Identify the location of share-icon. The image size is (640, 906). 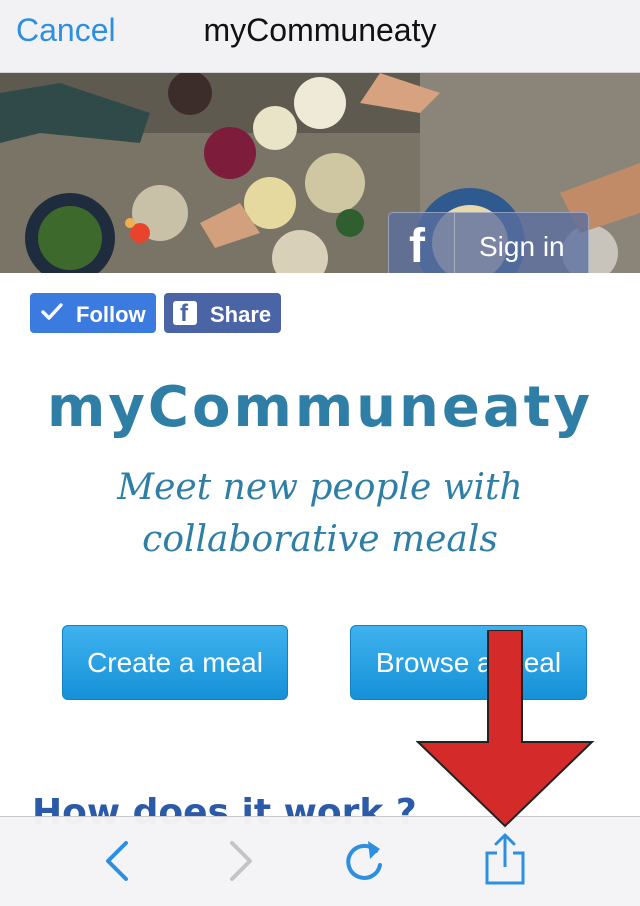
(505, 859).